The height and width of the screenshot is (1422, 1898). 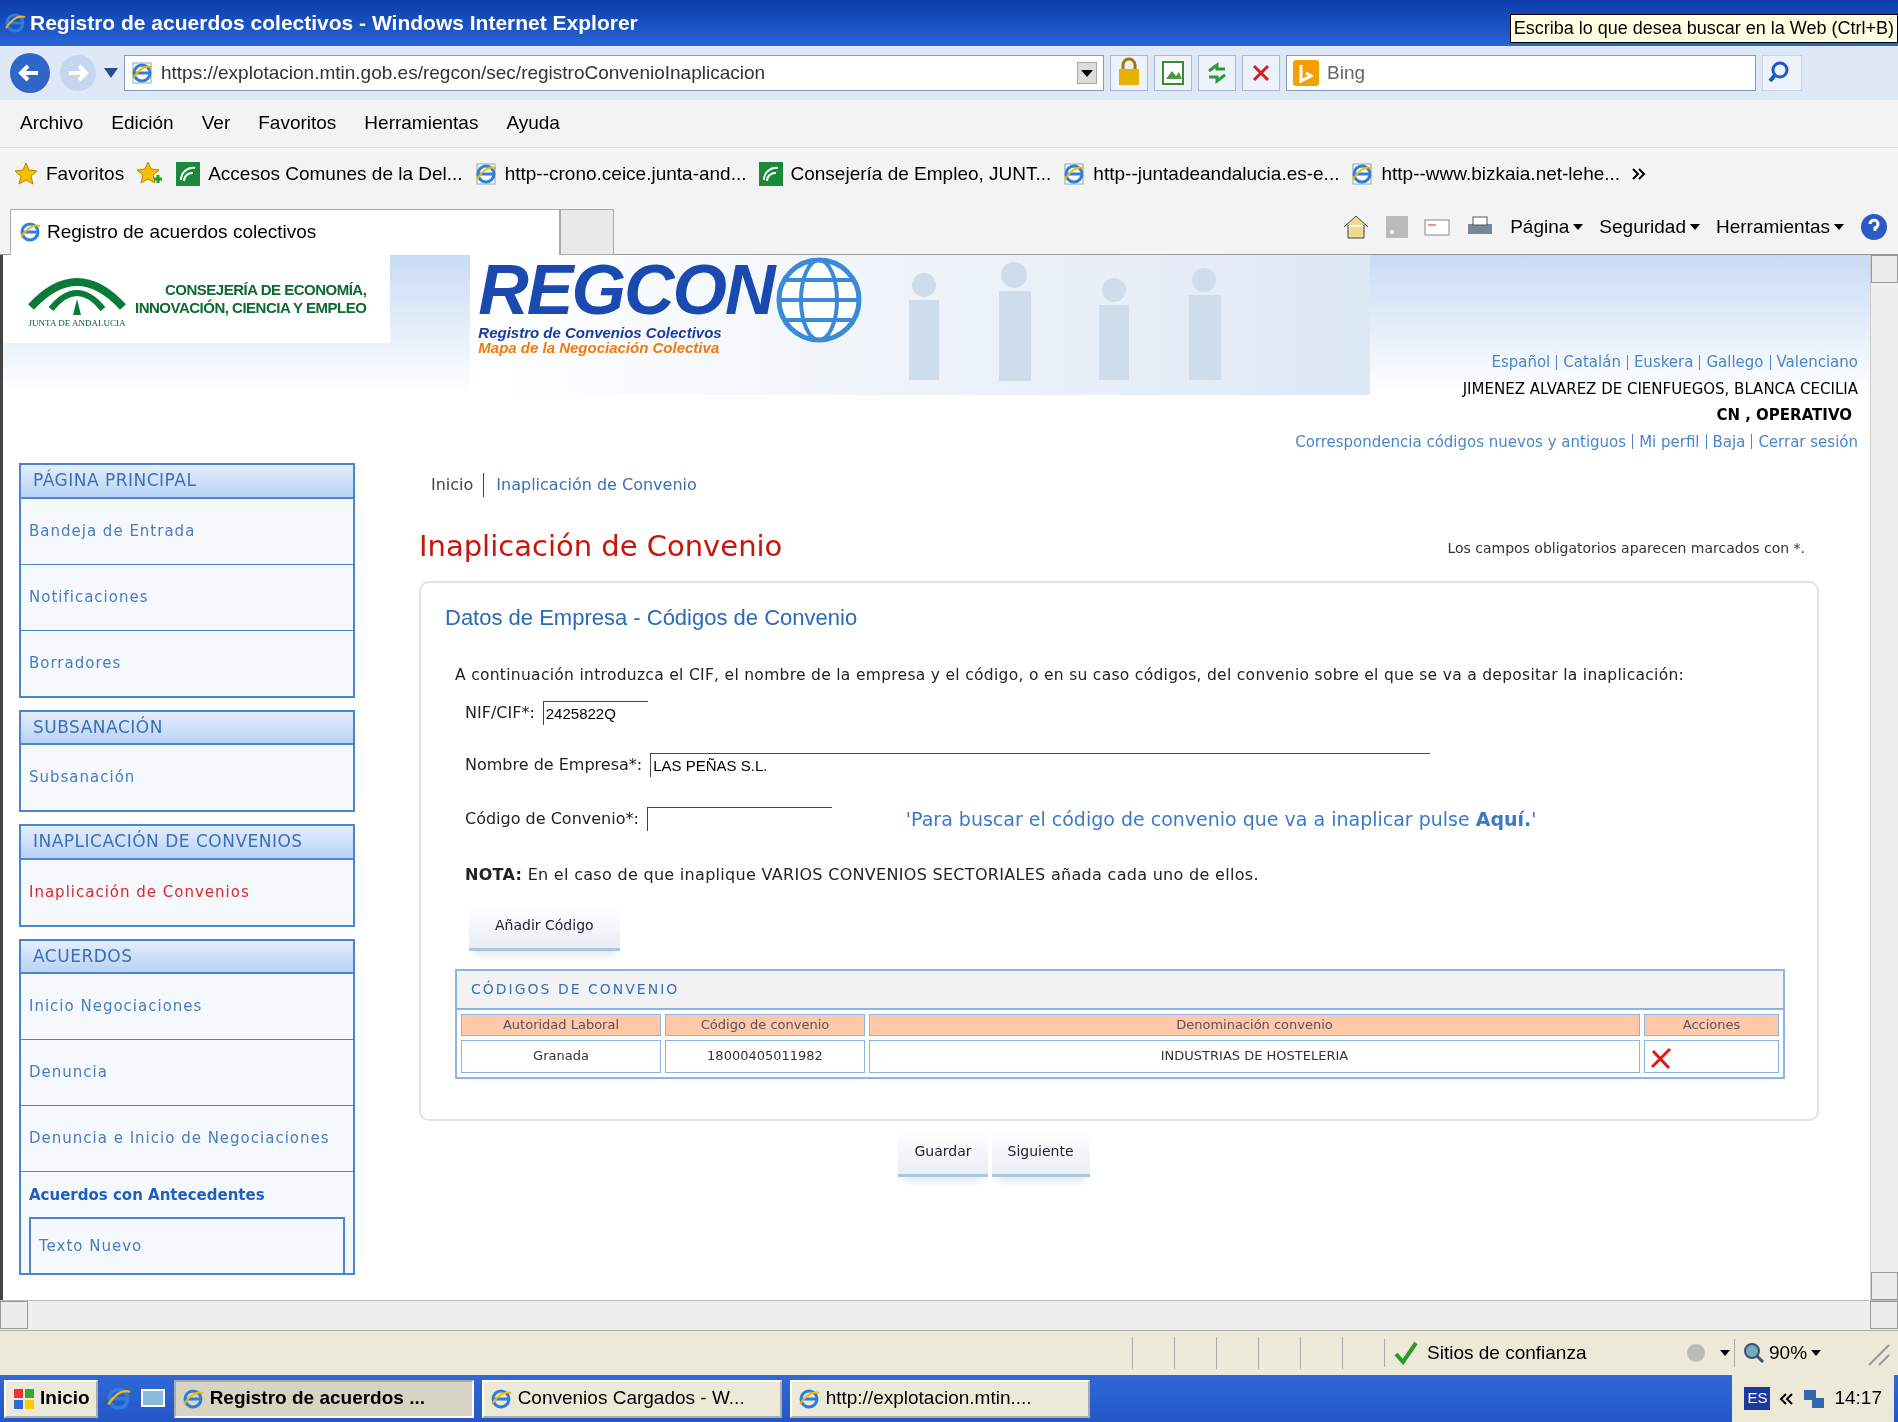 I want to click on sidebar-item: Borradores, so click(x=187, y=663).